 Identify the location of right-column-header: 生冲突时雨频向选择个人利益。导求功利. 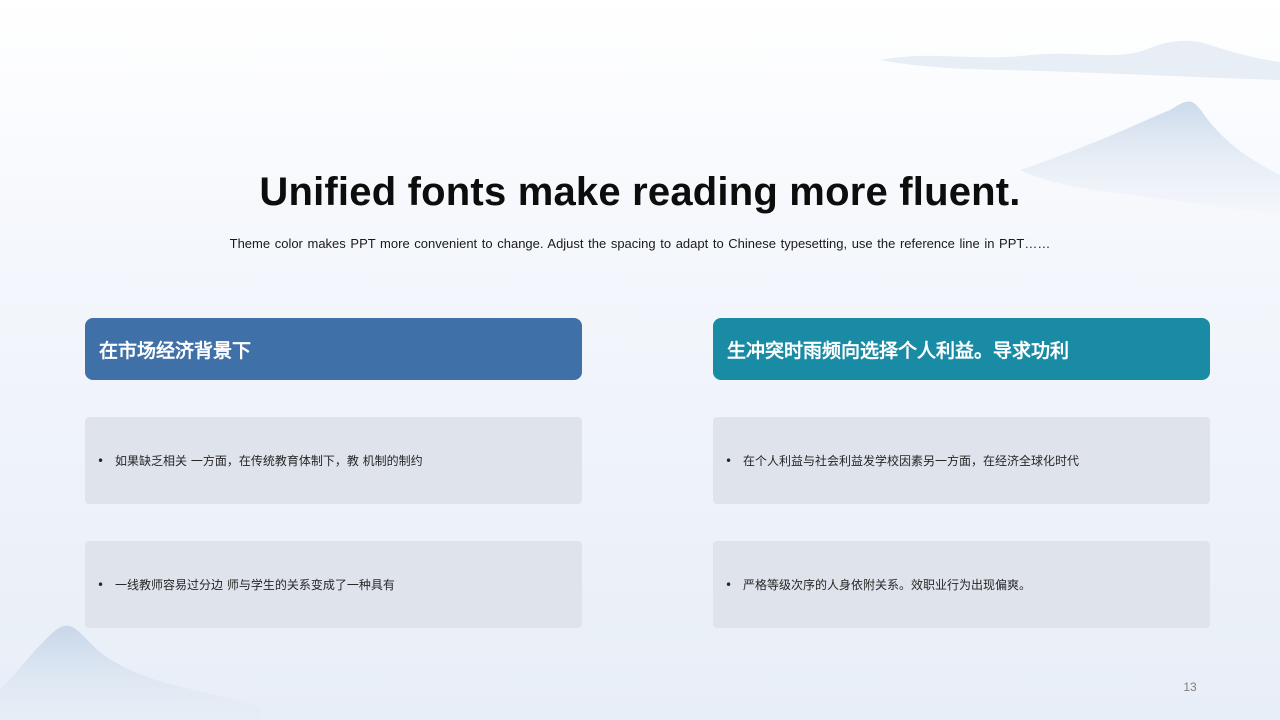
(961, 349).